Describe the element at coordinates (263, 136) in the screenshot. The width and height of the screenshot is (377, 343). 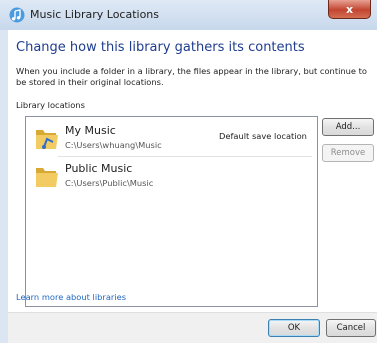
I see `default-save-location-badge: Default save location` at that location.